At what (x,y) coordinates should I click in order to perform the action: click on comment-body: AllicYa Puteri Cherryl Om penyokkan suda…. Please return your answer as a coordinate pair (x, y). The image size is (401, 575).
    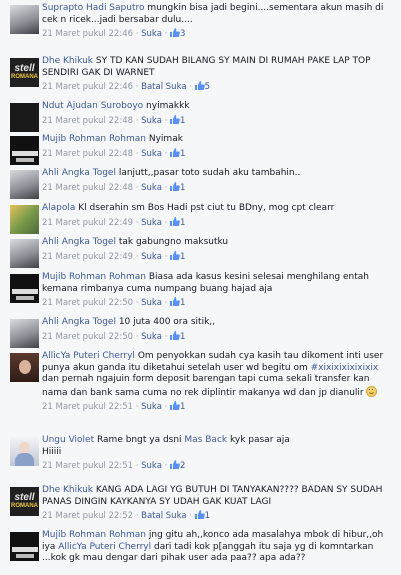
    Looking at the image, I should click on (218, 375).